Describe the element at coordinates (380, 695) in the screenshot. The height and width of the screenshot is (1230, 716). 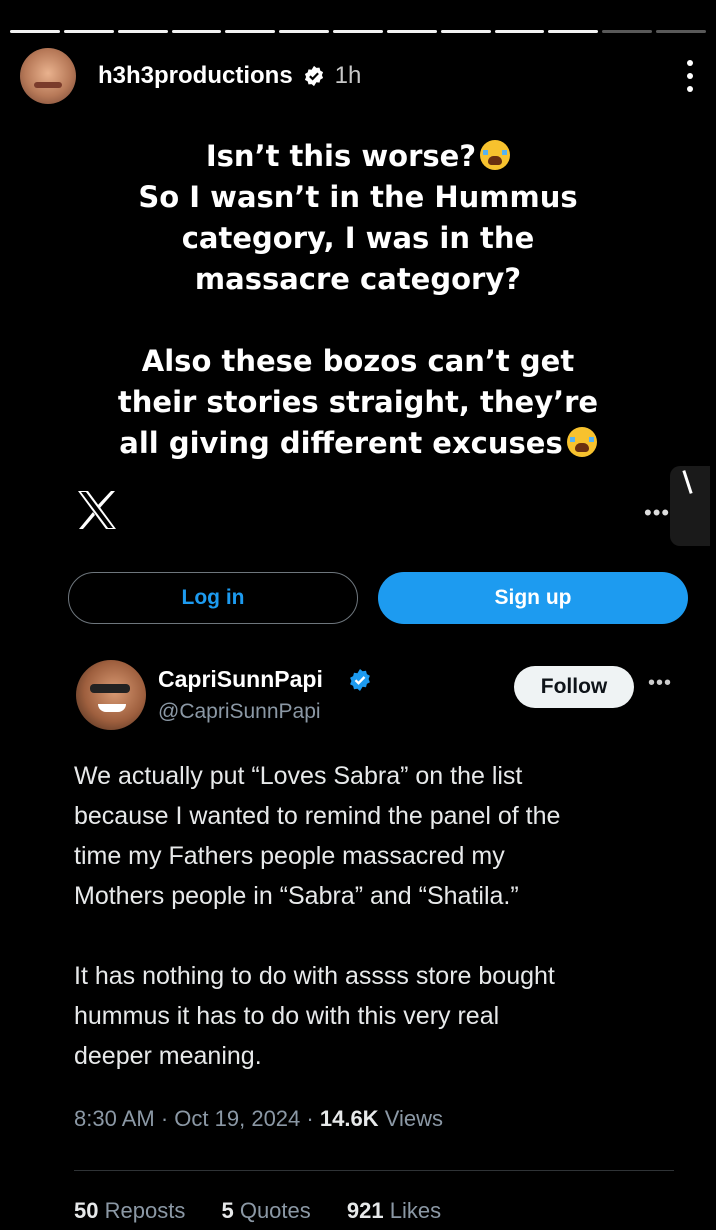
I see `tweet-author: CapriSunnPapi @CapriSunnPapi Follow •••` at that location.